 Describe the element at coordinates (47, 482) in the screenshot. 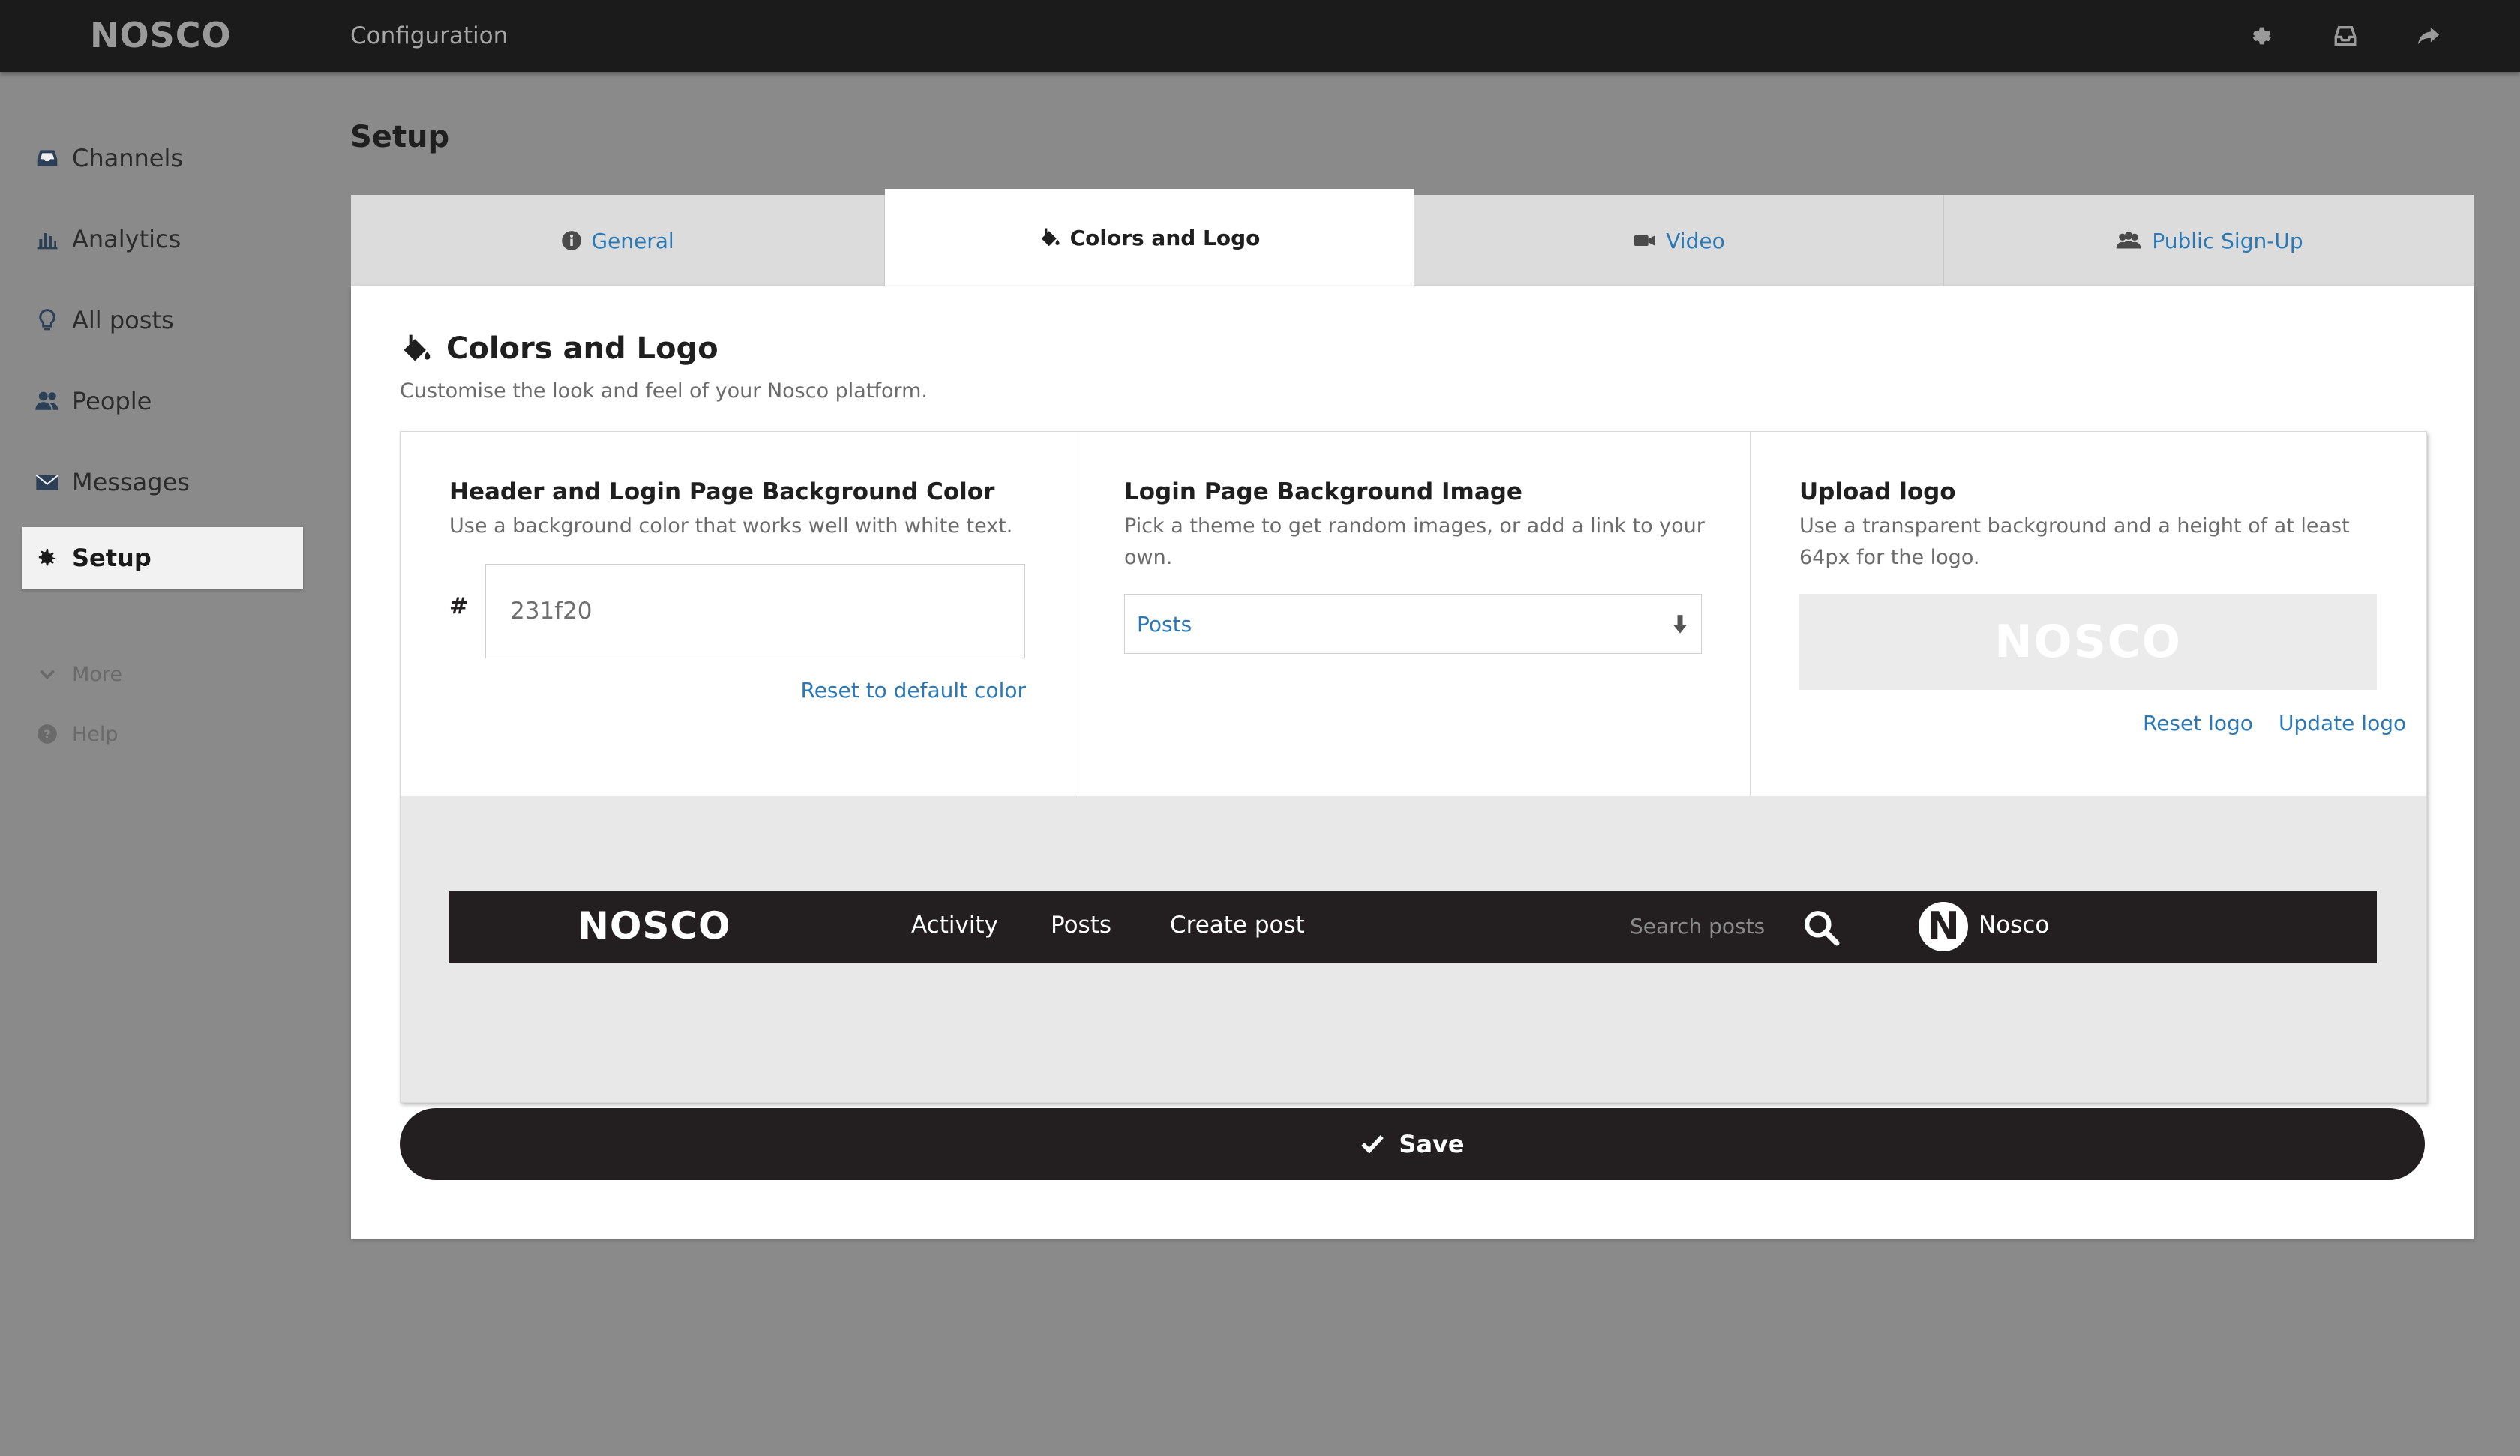

I see `envelope-icon` at that location.